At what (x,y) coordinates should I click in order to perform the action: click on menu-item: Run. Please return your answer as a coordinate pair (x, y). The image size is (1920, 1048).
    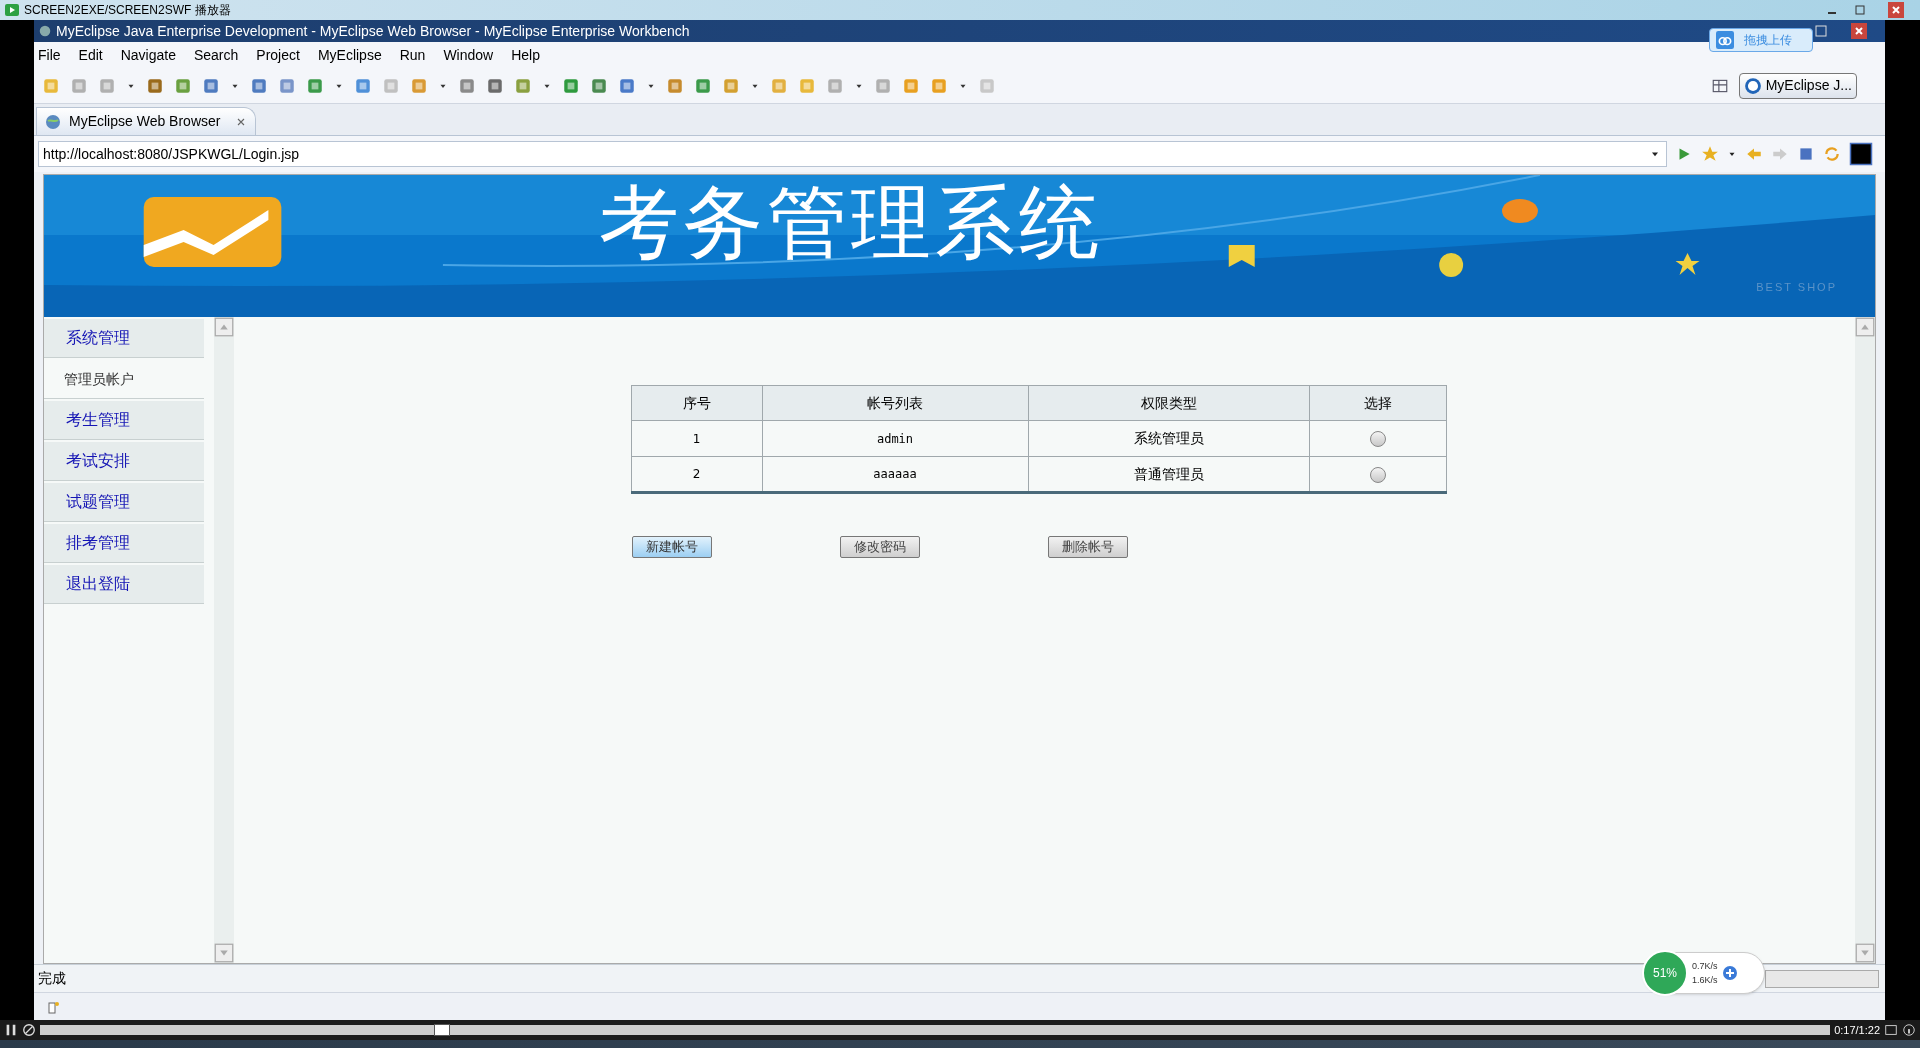
    Looking at the image, I should click on (412, 55).